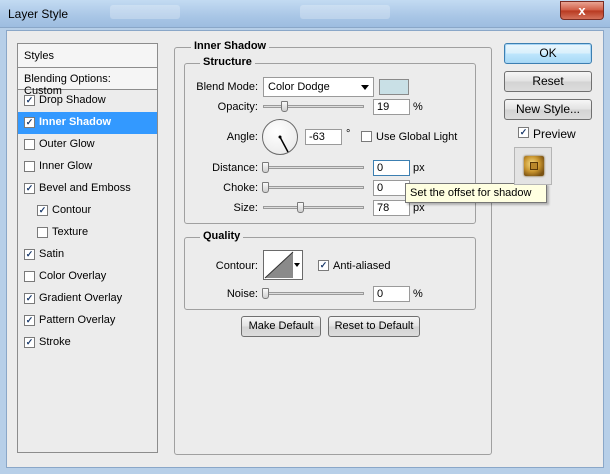 The width and height of the screenshot is (610, 474). Describe the element at coordinates (75, 122) in the screenshot. I see `style-item-label: Inner Shadow` at that location.